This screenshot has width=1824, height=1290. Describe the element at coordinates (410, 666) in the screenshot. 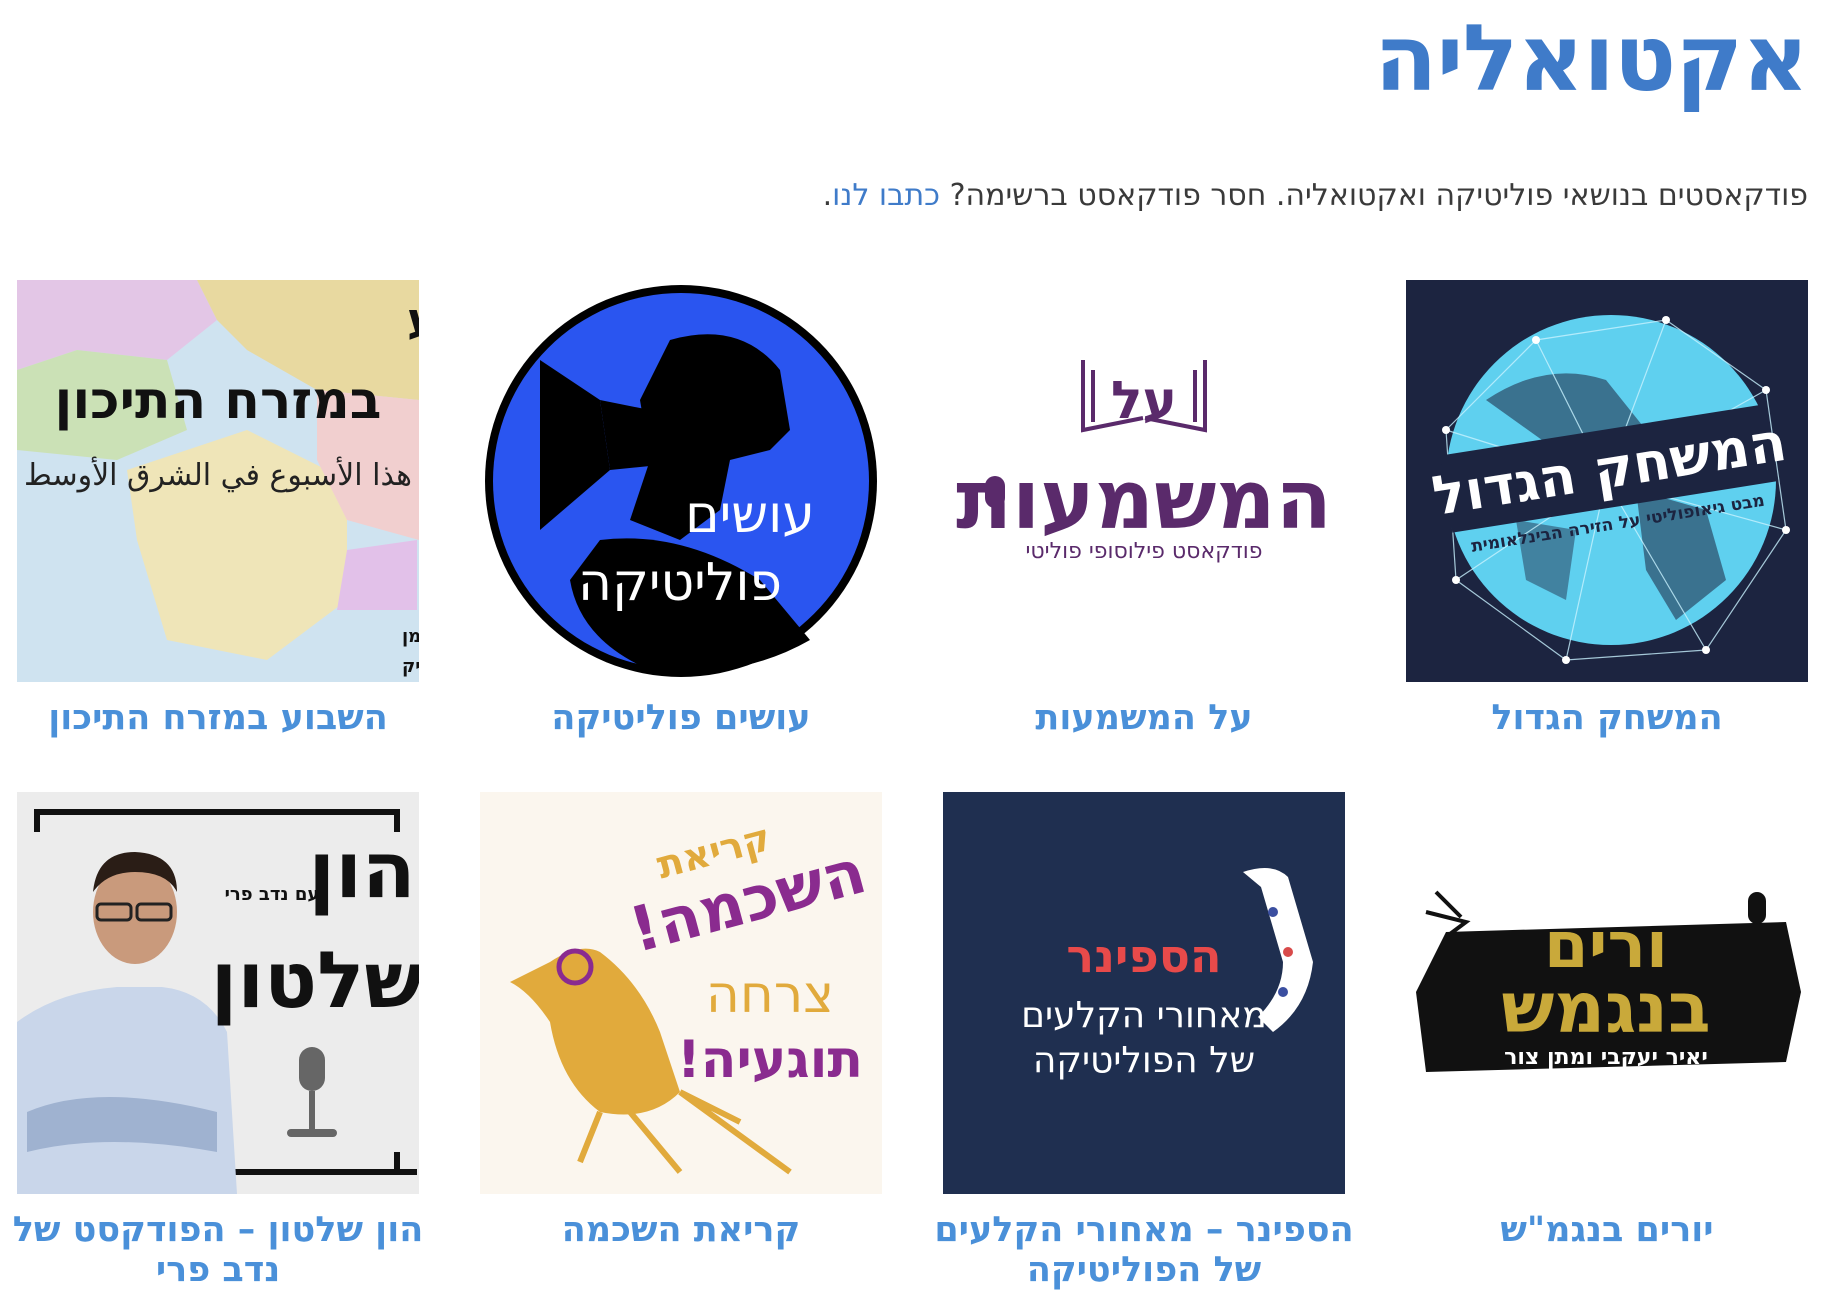

I see `cover-text: עורך ומגיש ד״ר בוריס גורליק` at that location.